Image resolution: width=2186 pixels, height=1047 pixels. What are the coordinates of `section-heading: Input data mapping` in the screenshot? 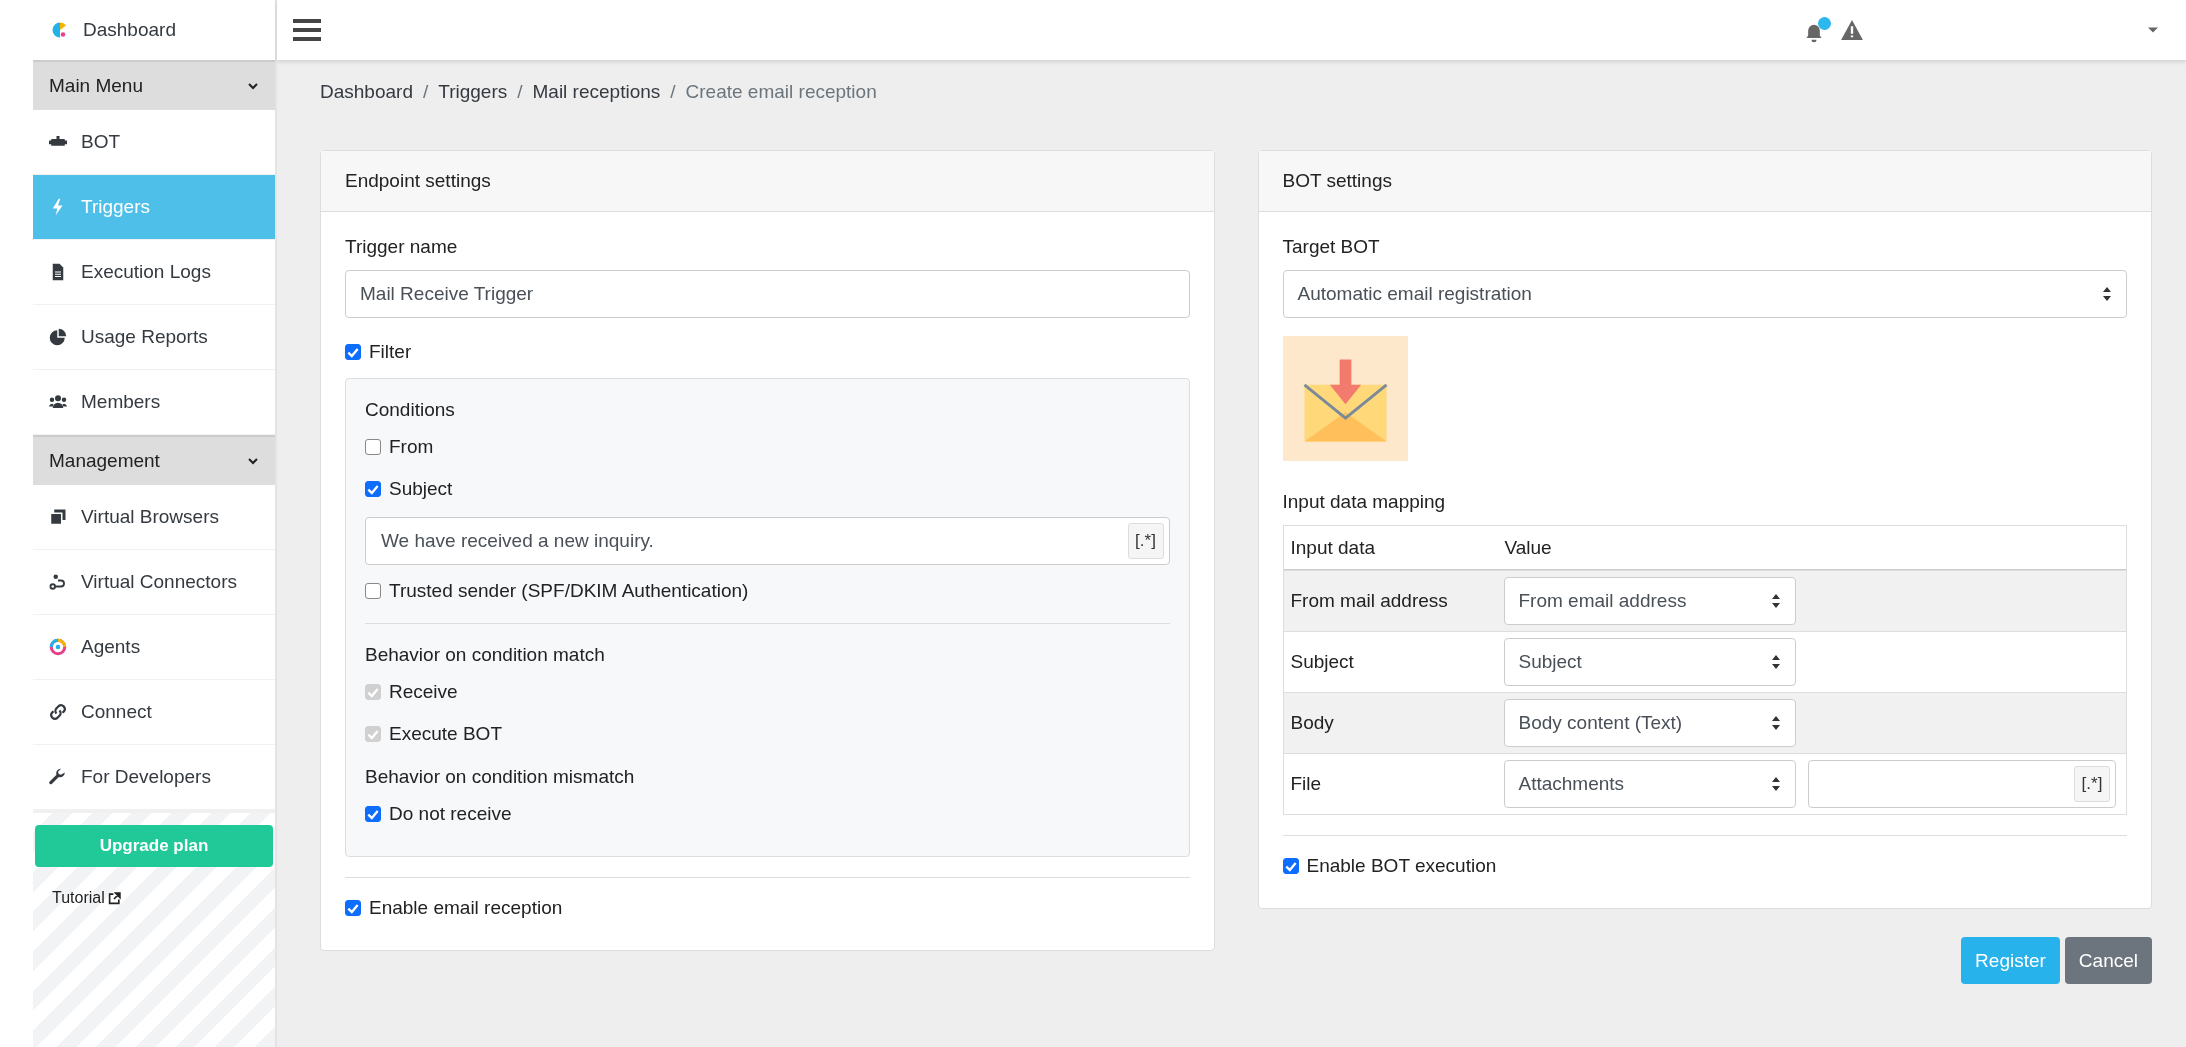 It's located at (1364, 502).